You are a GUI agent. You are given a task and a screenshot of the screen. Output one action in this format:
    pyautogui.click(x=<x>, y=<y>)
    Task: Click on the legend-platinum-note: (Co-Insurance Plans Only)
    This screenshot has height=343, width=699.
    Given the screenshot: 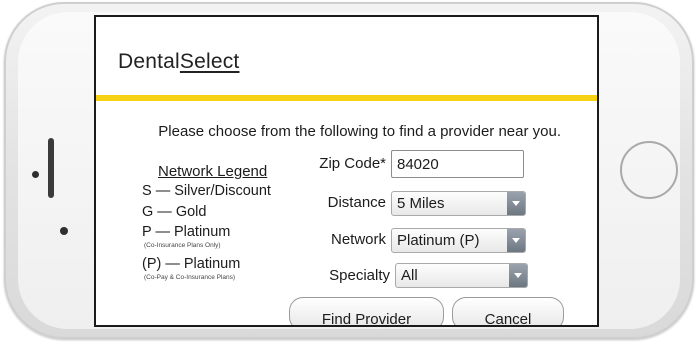 What is the action you would take?
    pyautogui.click(x=182, y=245)
    